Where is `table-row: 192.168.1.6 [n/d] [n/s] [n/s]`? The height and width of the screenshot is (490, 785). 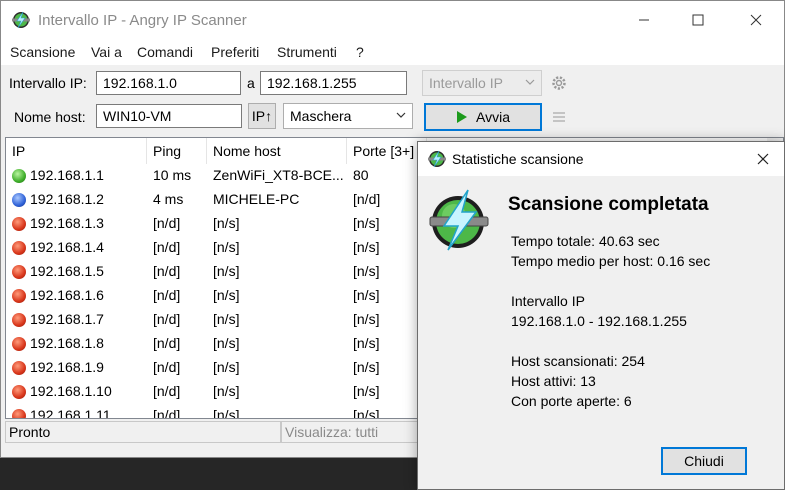
table-row: 192.168.1.6 [n/d] [n/s] [n/s] is located at coordinates (216, 296).